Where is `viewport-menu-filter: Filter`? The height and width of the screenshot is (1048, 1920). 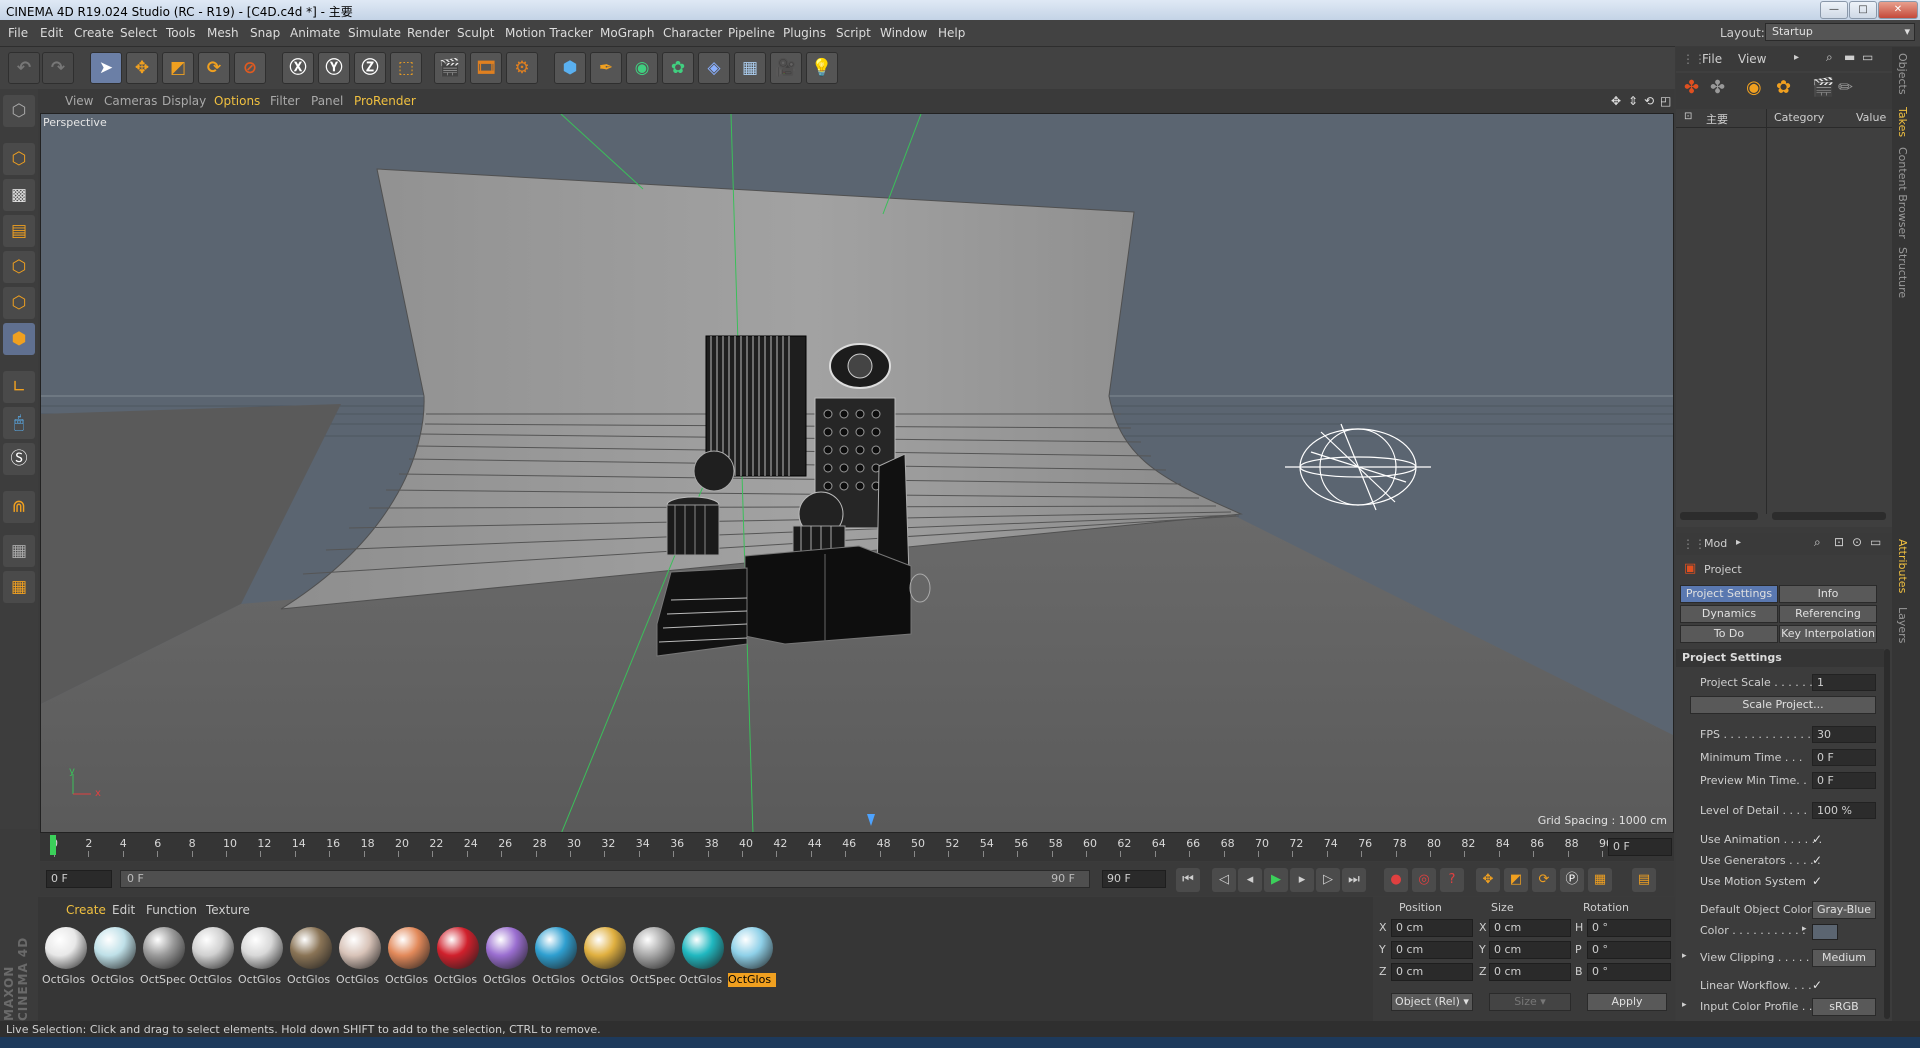
viewport-menu-filter: Filter is located at coordinates (285, 101).